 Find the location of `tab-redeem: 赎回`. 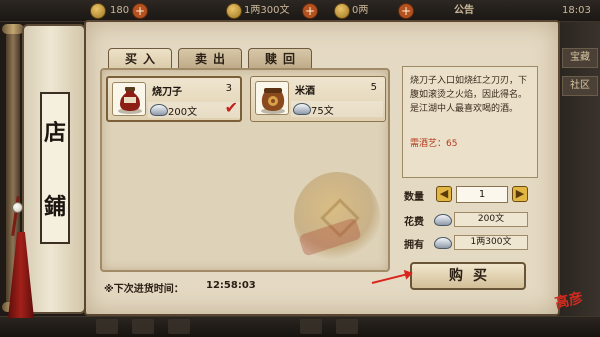

tab-redeem: 赎回 is located at coordinates (280, 59).